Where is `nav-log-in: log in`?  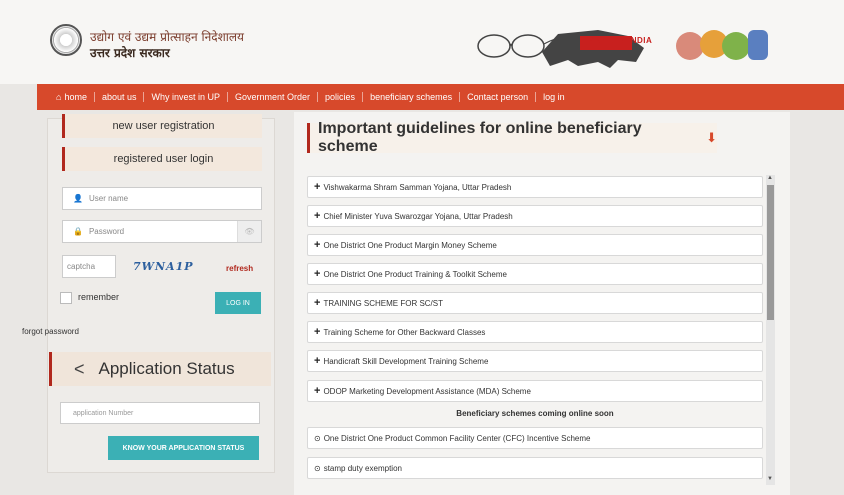
nav-log-in: log in is located at coordinates (554, 97).